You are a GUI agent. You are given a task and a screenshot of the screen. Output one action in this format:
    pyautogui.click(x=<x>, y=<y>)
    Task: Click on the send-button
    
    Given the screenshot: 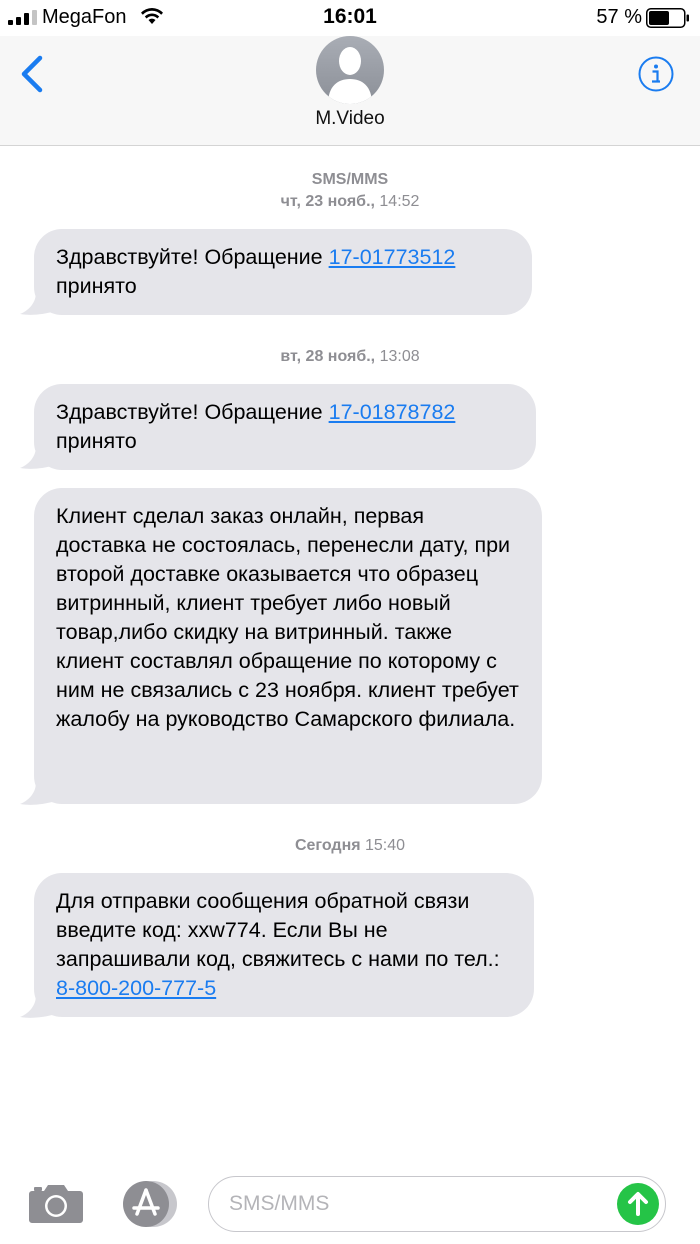 What is the action you would take?
    pyautogui.click(x=638, y=1204)
    